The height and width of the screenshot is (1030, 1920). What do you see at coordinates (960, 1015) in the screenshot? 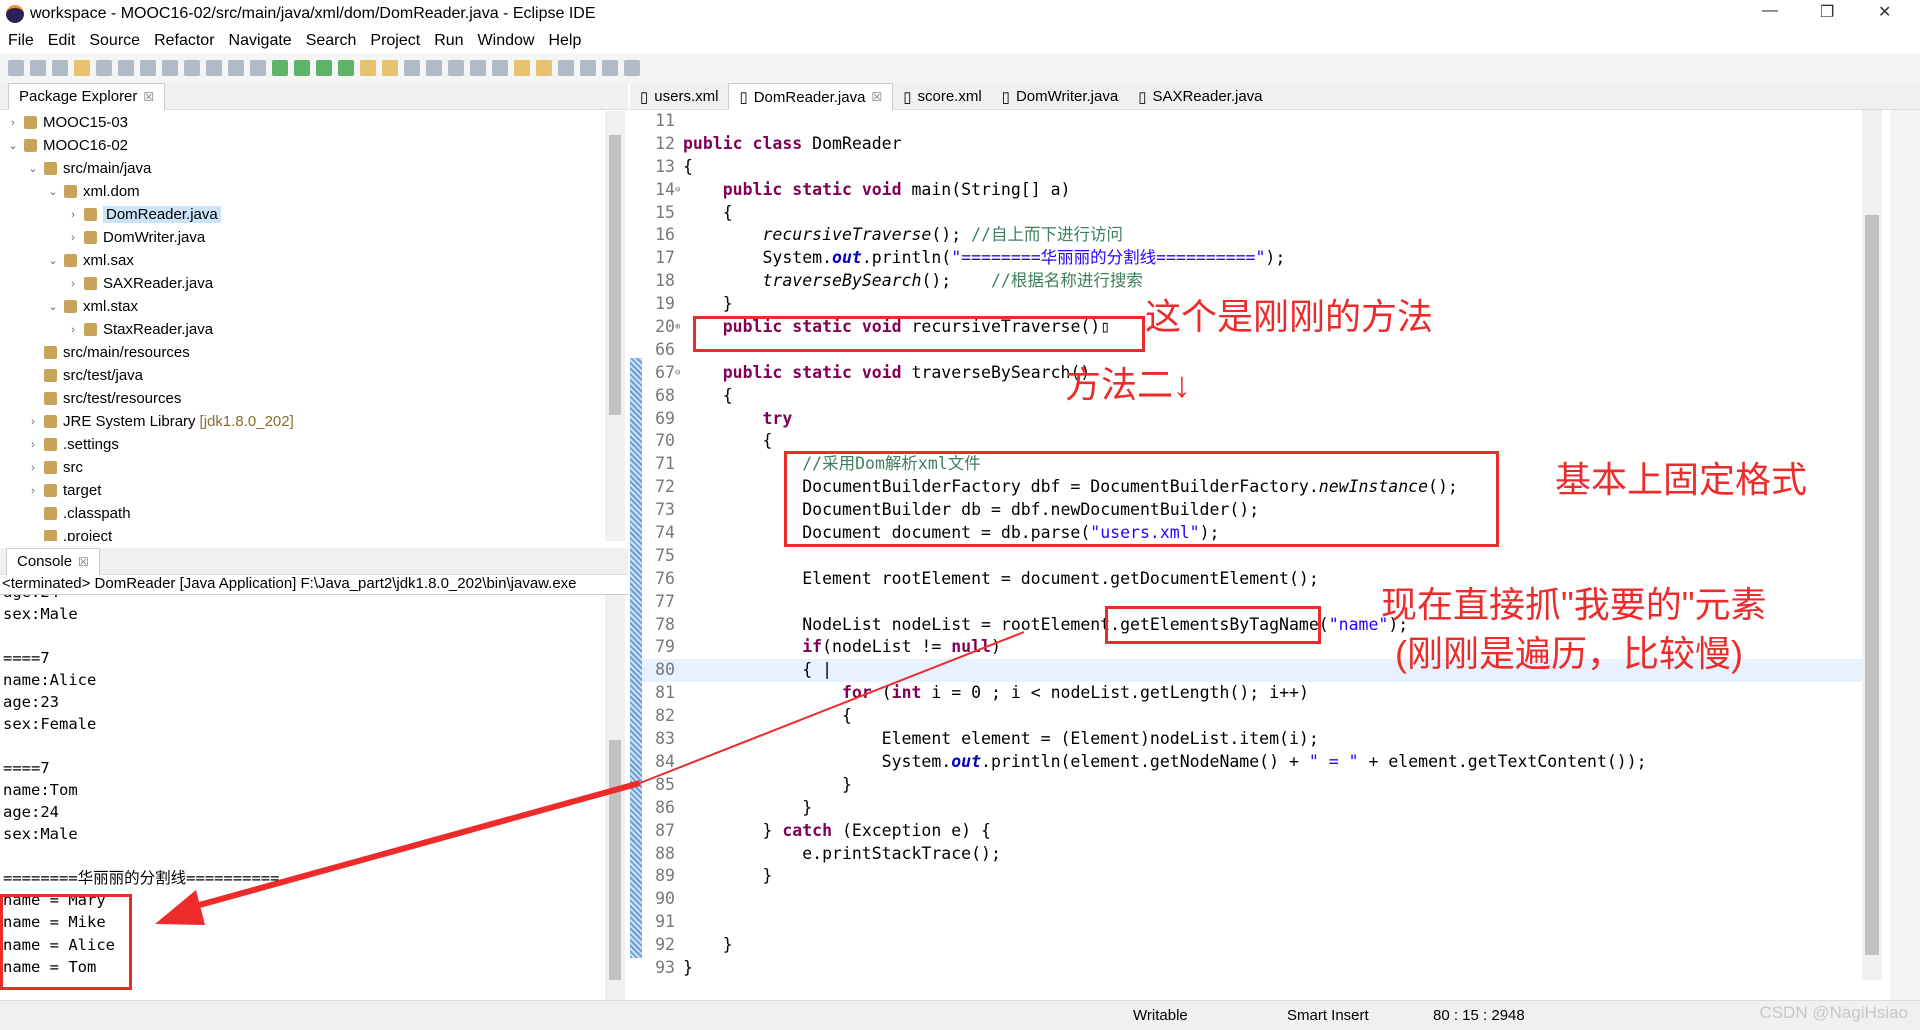
I see `status-bar: Writable Smart Insert 80 : 15 : 2948` at bounding box center [960, 1015].